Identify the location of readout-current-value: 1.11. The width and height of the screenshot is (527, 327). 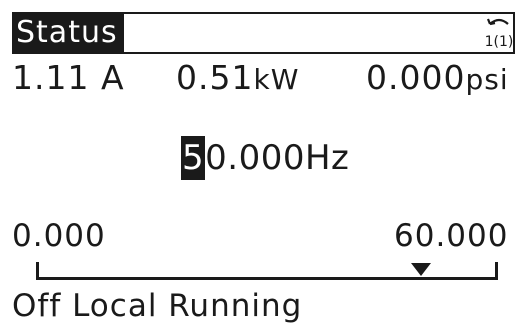
(51, 77).